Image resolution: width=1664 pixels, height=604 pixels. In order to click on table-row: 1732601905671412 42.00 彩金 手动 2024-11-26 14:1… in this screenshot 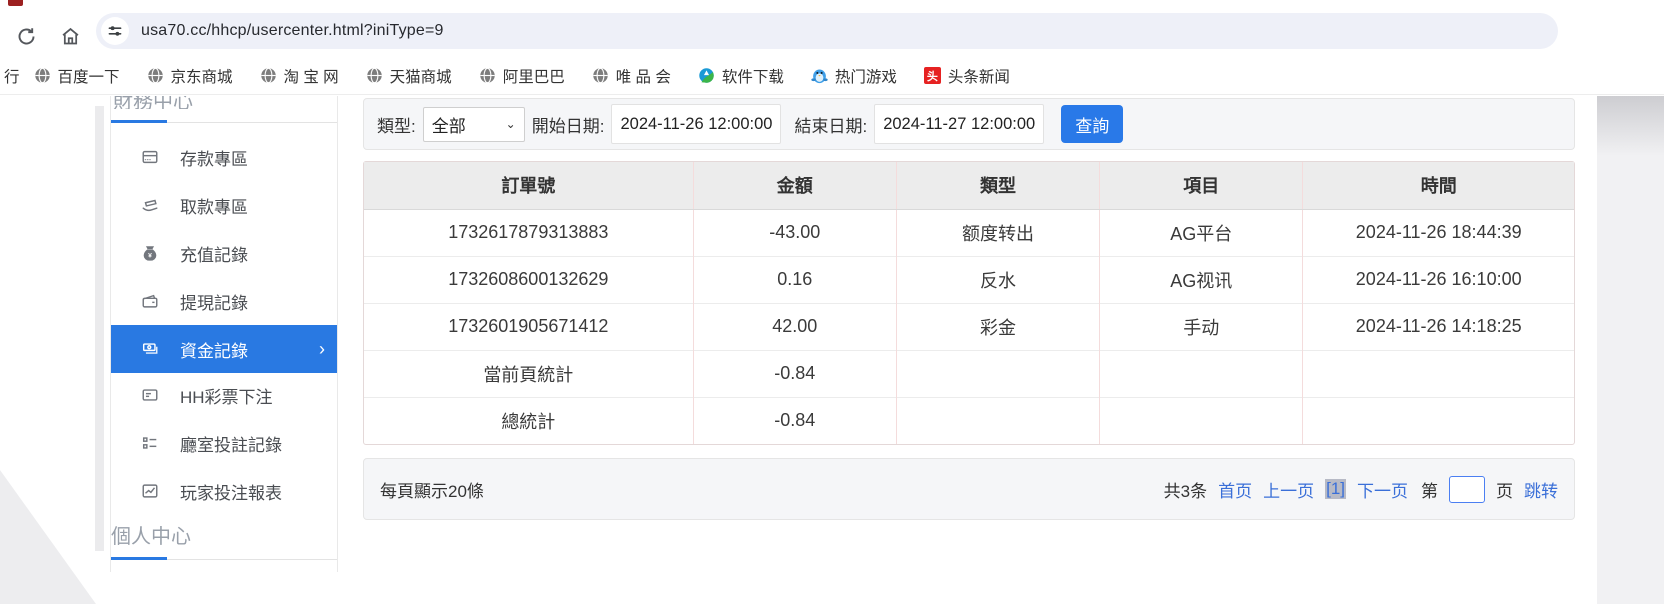, I will do `click(969, 326)`.